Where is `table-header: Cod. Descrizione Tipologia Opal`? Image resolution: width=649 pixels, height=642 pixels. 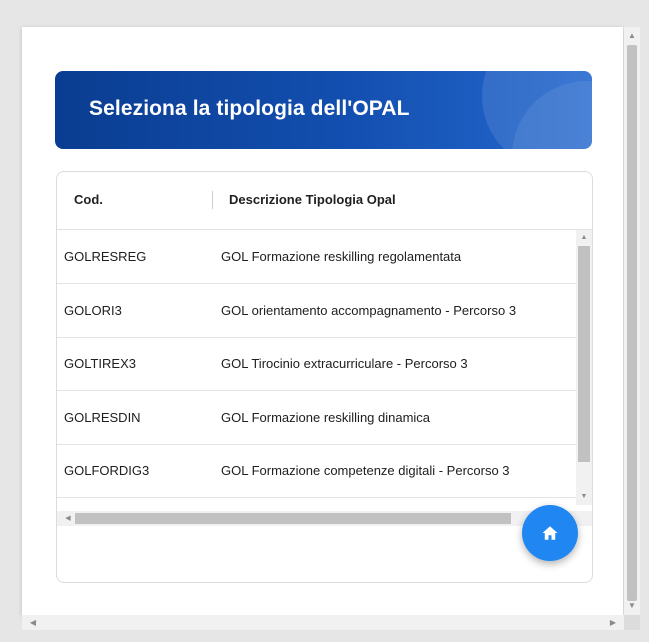 table-header: Cod. Descrizione Tipologia Opal is located at coordinates (324, 201).